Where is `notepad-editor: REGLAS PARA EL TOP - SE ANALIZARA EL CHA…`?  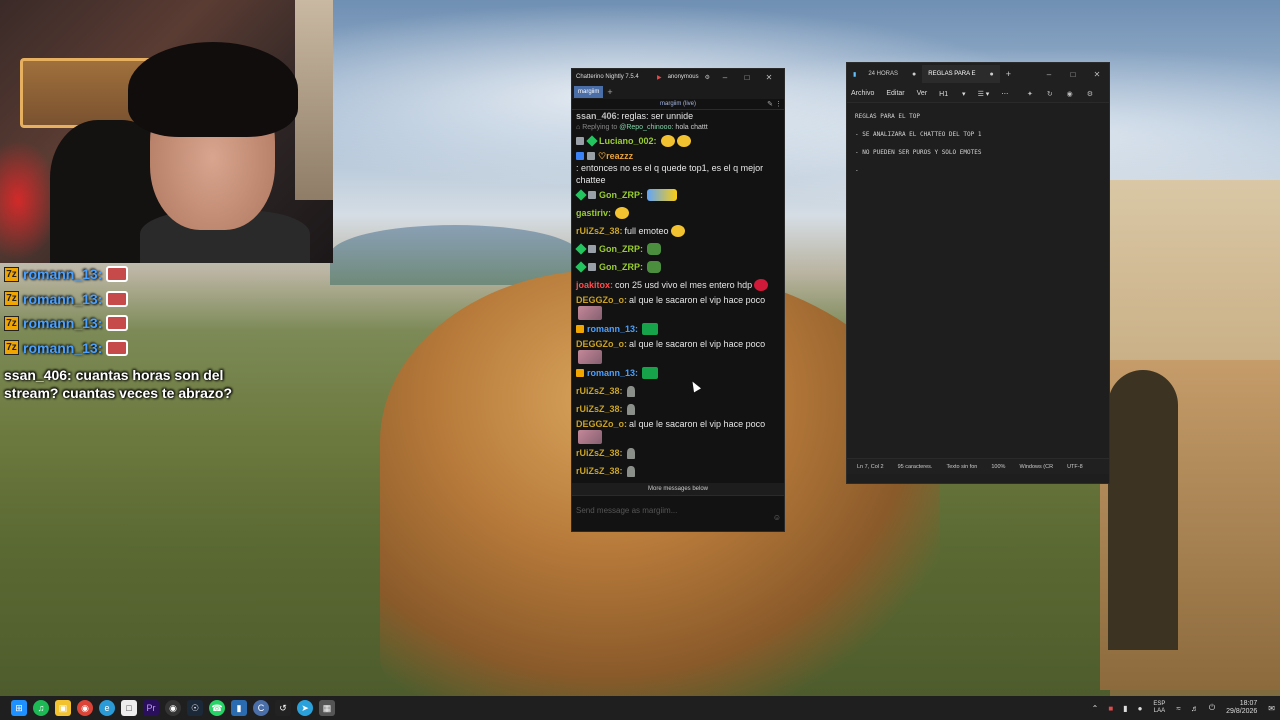 notepad-editor: REGLAS PARA EL TOP - SE ANALIZARA EL CHA… is located at coordinates (978, 280).